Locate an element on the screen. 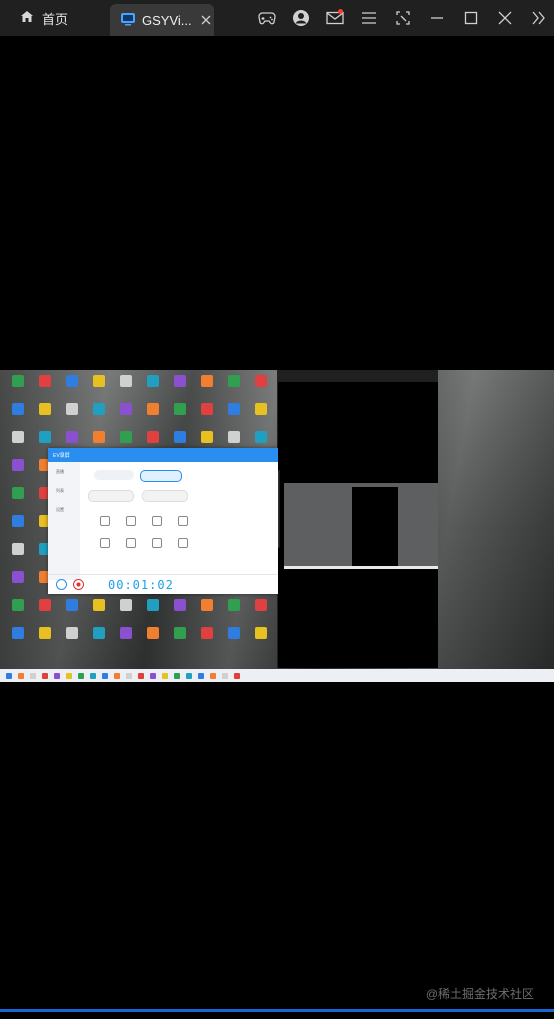  recorder-source-select is located at coordinates (111, 496).